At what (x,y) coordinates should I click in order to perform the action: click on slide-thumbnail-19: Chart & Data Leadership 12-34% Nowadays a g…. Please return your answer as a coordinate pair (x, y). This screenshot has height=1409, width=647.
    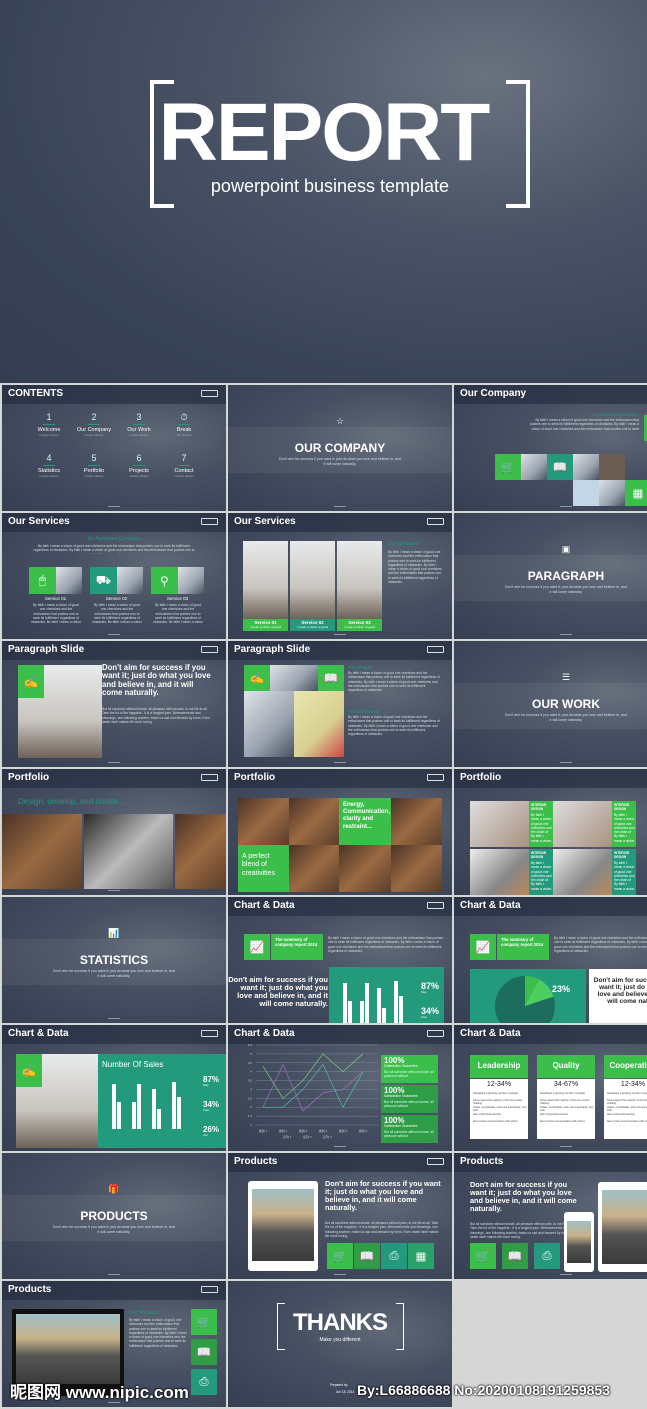
    Looking at the image, I should click on (550, 1088).